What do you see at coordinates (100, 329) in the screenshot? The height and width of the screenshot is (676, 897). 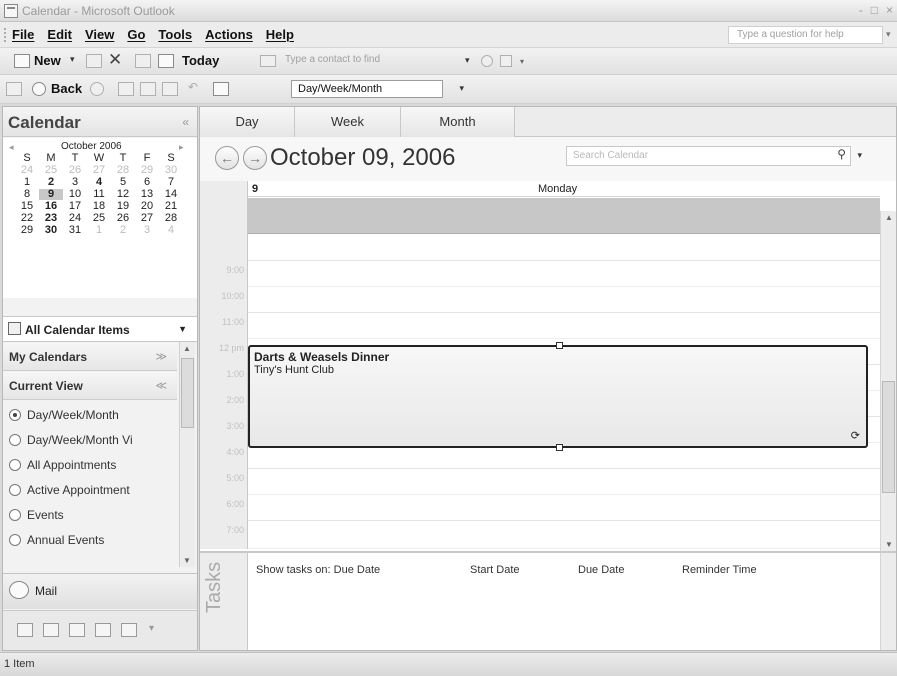 I see `all-calendar-items-select: All Calendar Items ▼` at bounding box center [100, 329].